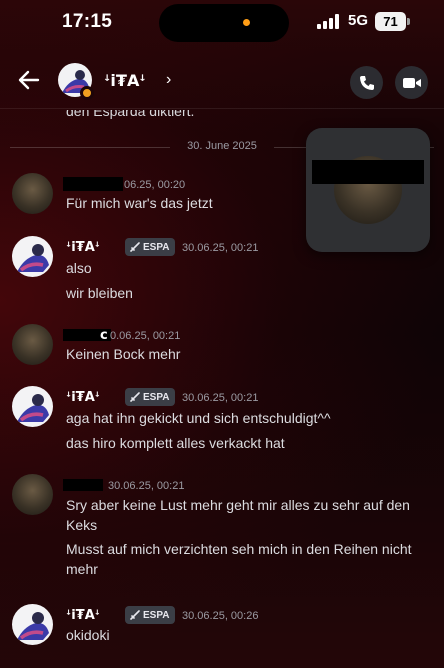 Image resolution: width=444 pixels, height=668 pixels. Describe the element at coordinates (222, 83) in the screenshot. I see `chat-header: ꜜⅰ₮Aꜜ ›` at that location.